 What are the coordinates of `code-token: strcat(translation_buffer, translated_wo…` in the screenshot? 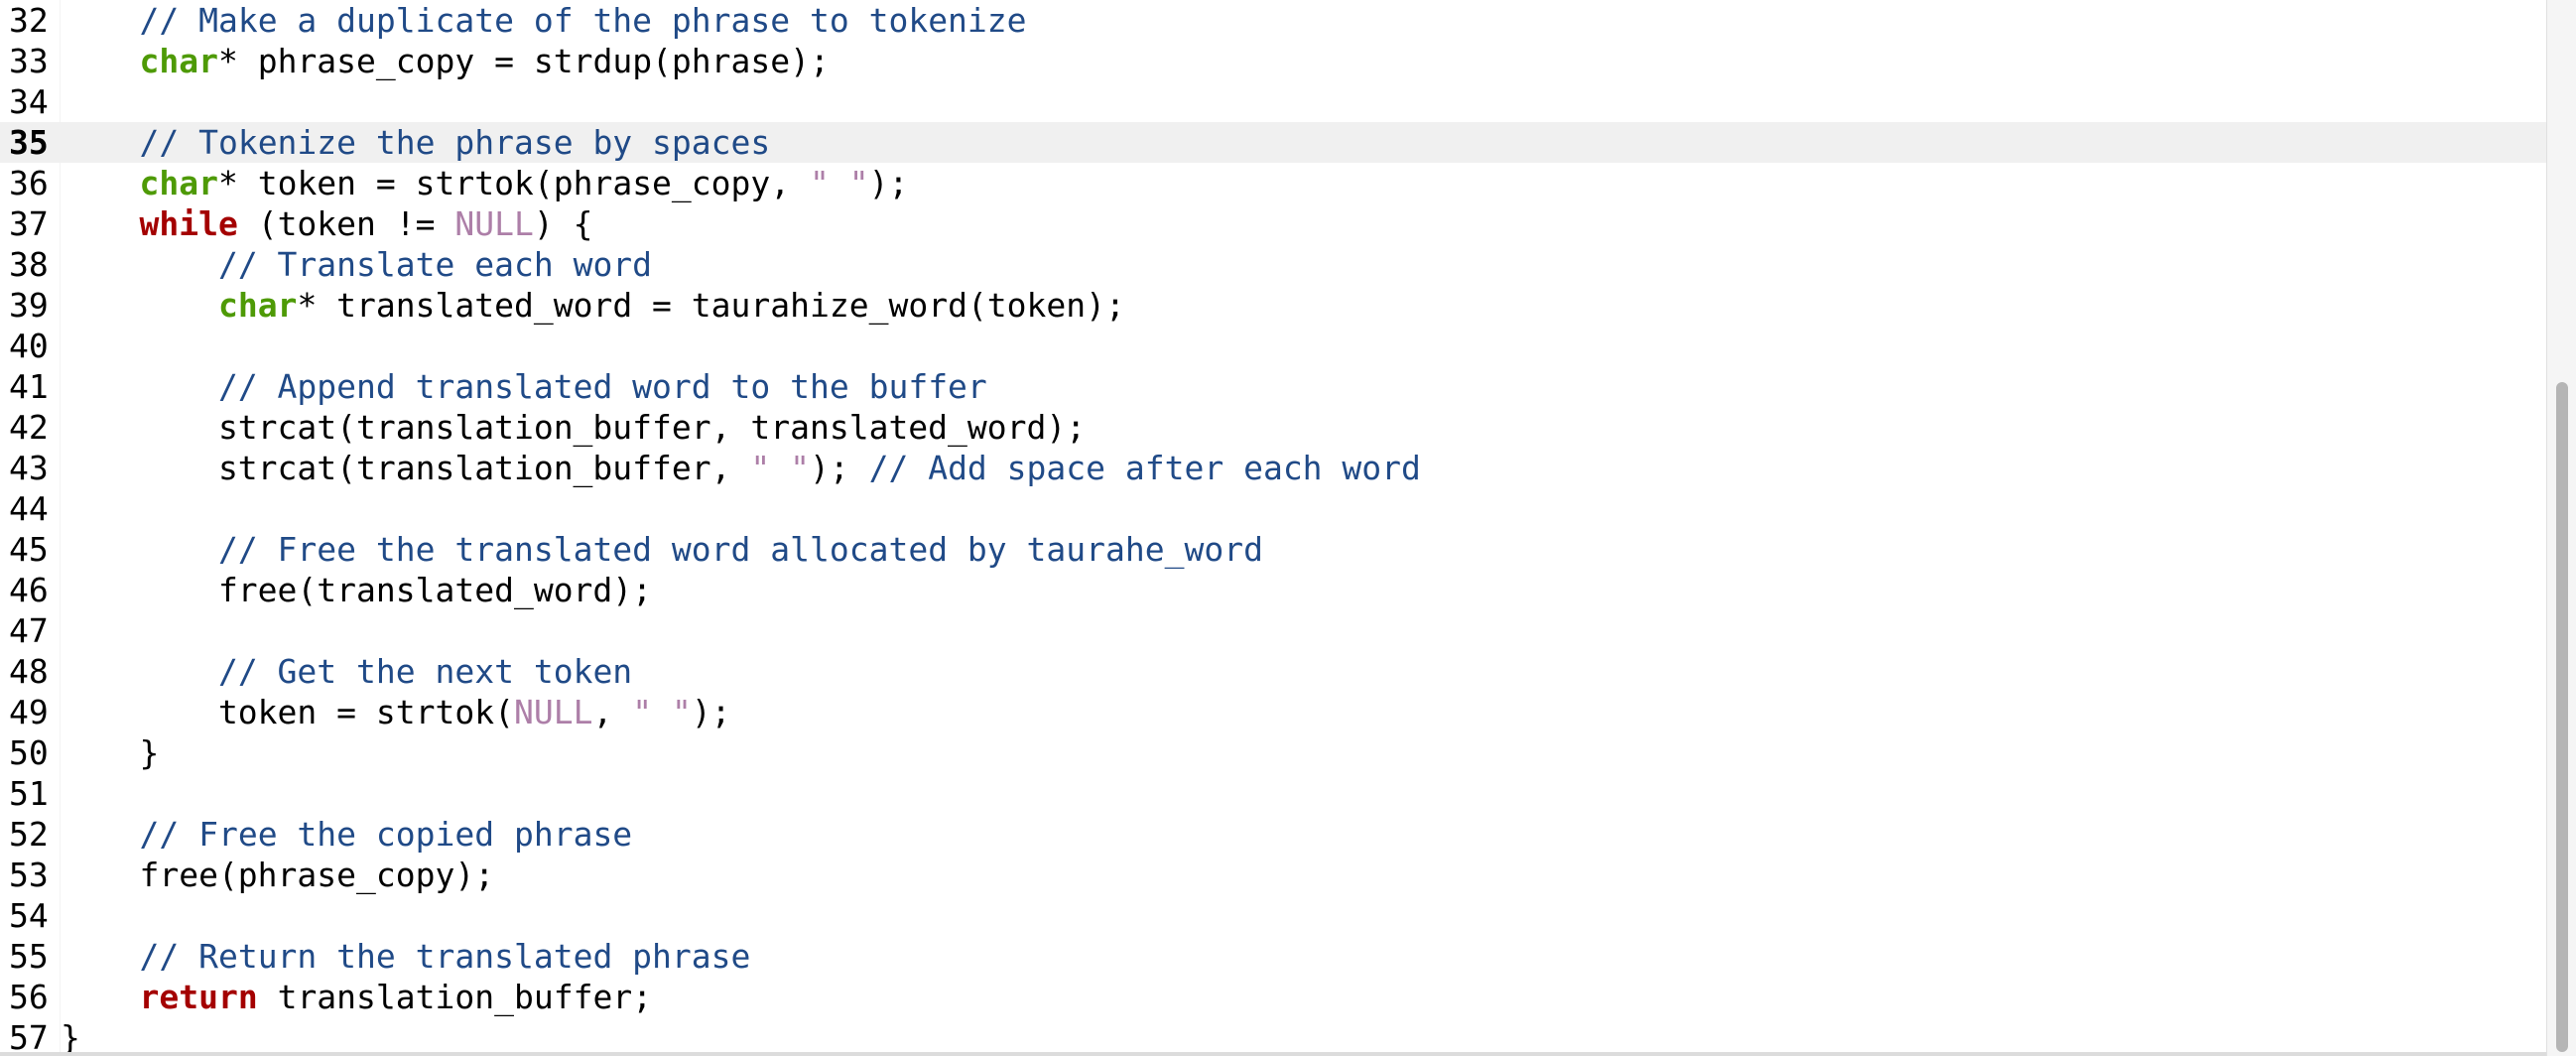 It's located at (574, 427).